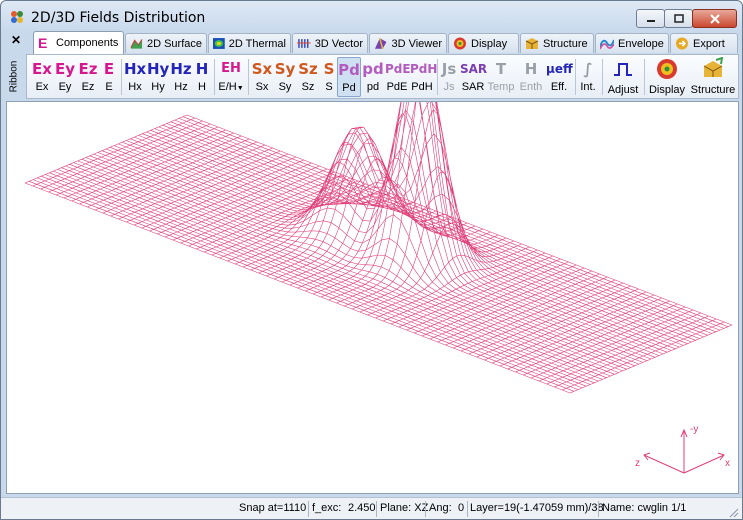  I want to click on hy-button: Hy Hy, so click(158, 77).